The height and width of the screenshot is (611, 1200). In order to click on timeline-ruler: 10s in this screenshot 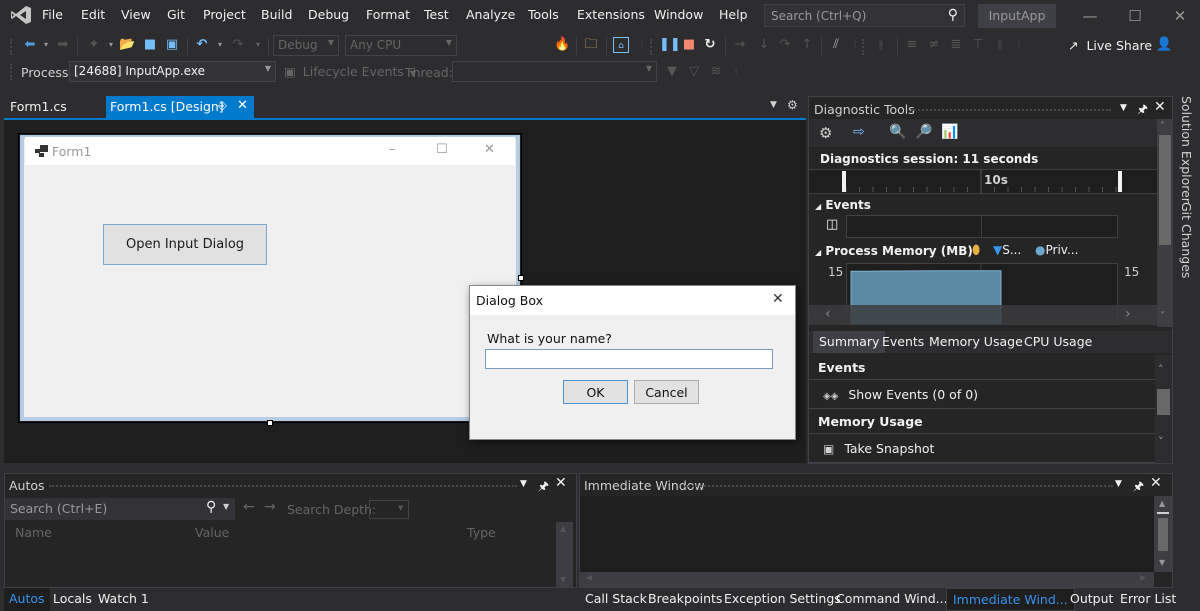, I will do `click(983, 181)`.